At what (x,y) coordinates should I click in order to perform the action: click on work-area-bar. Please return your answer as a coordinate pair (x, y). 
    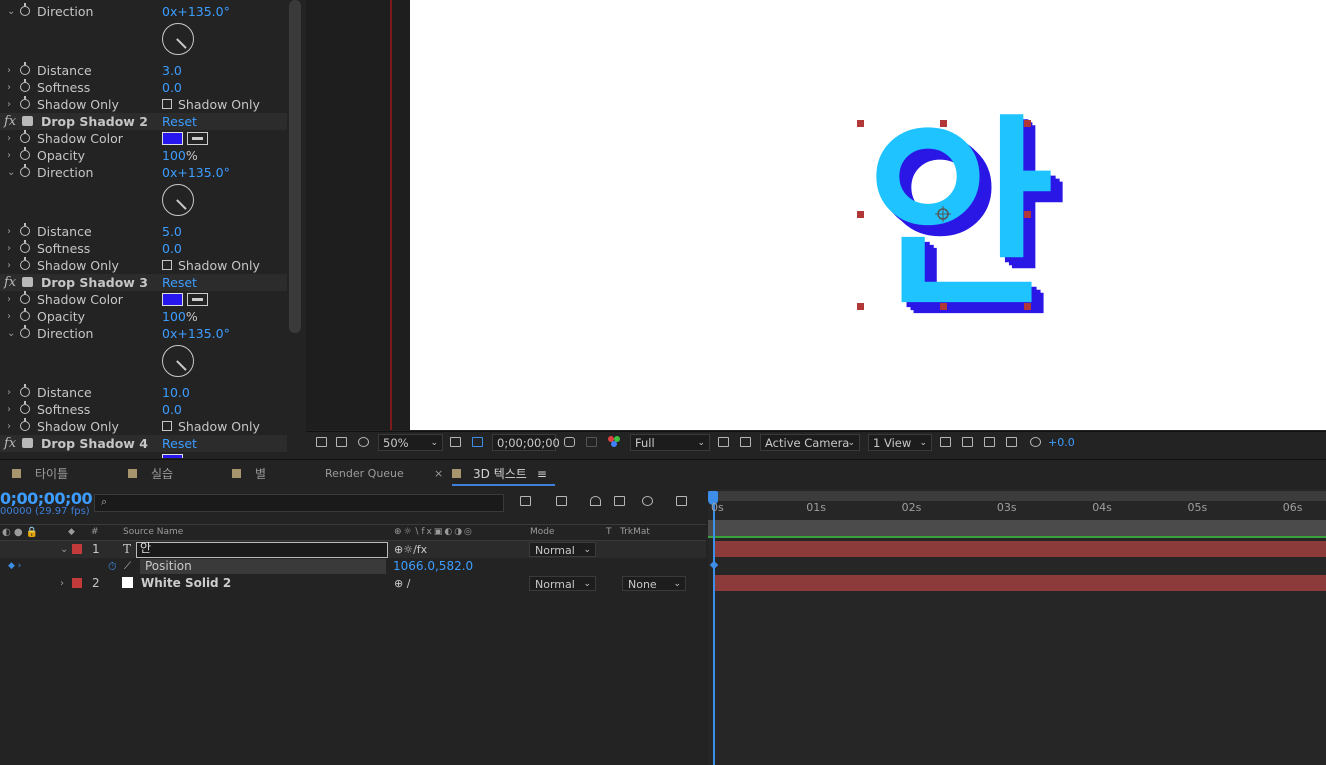
    Looking at the image, I should click on (1017, 528).